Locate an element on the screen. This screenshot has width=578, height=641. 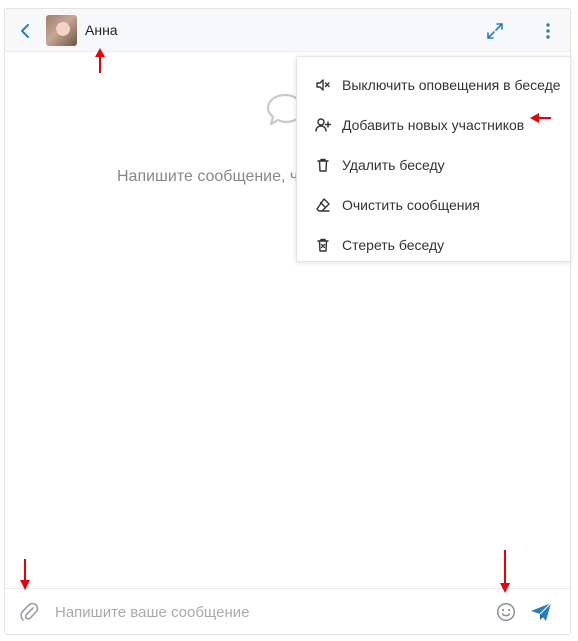
send-button is located at coordinates (541, 612).